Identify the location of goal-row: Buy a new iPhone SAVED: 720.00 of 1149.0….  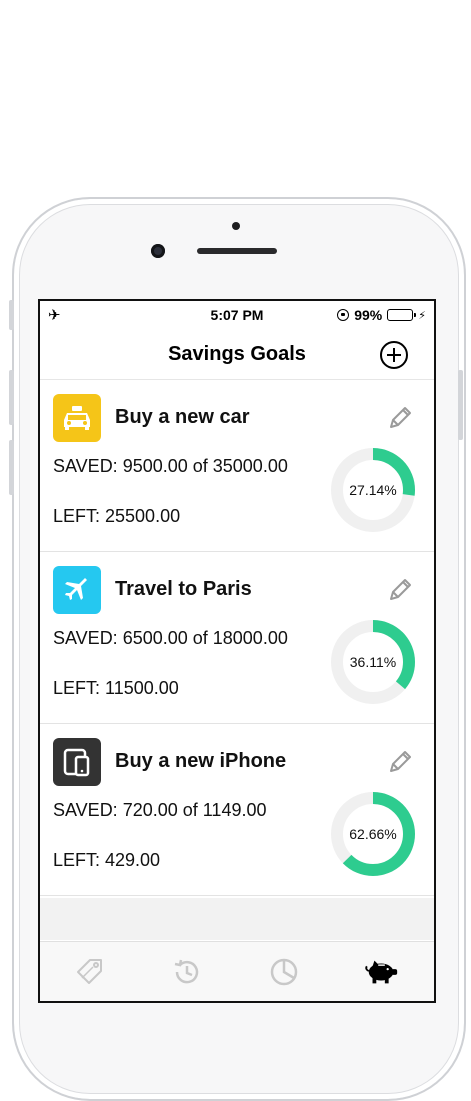
(237, 810).